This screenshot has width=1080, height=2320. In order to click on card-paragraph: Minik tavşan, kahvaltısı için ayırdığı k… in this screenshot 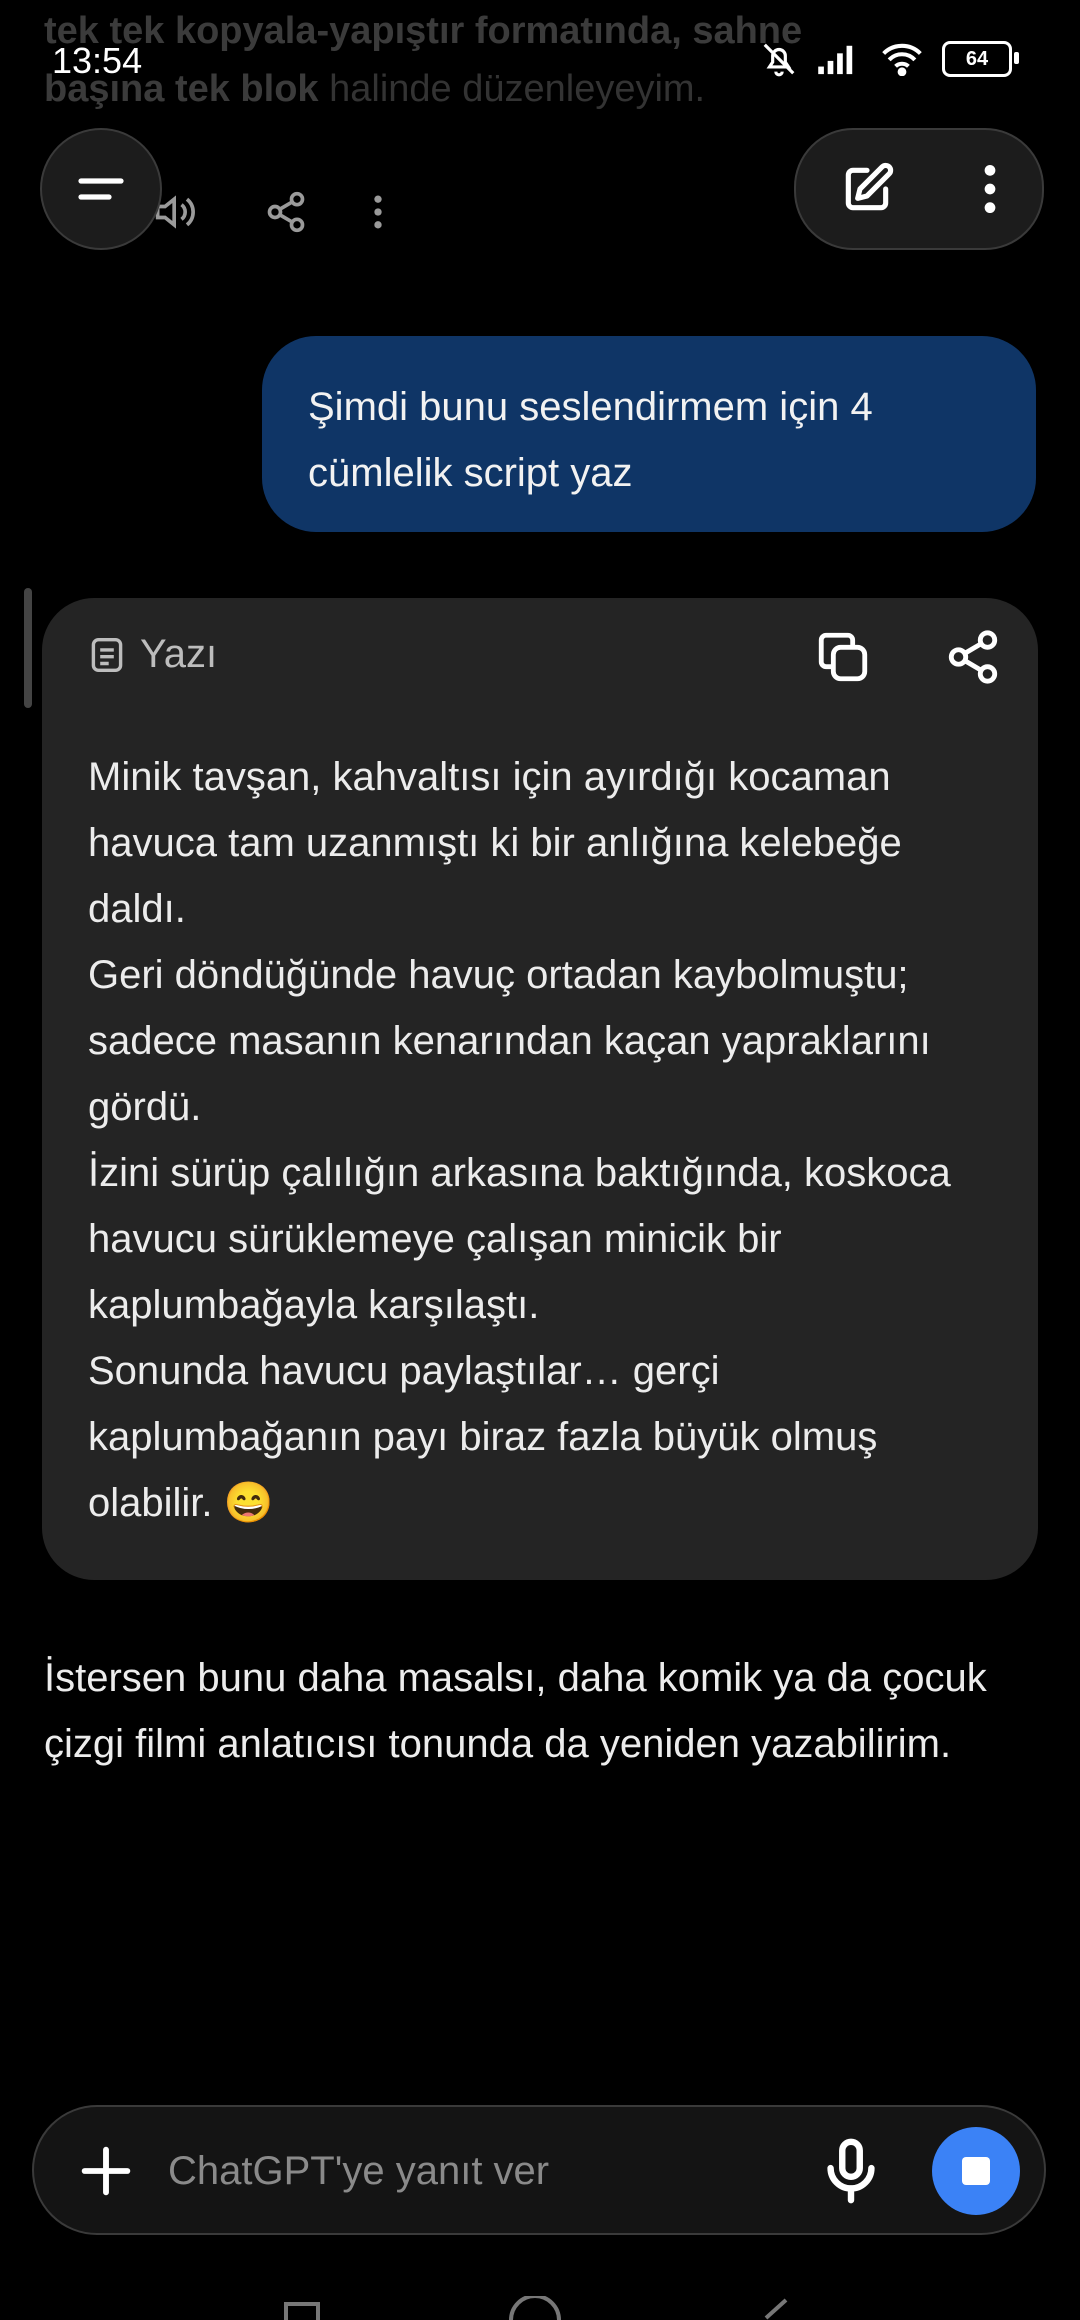, I will do `click(495, 843)`.